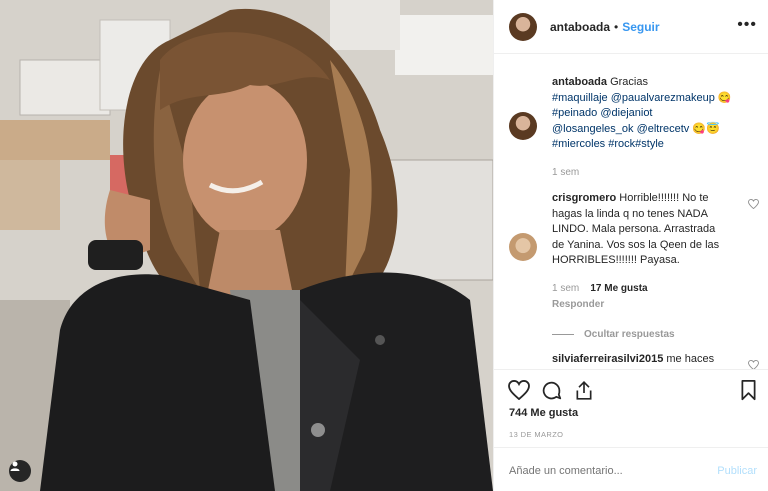  Describe the element at coordinates (523, 126) in the screenshot. I see `caption-avatar` at that location.